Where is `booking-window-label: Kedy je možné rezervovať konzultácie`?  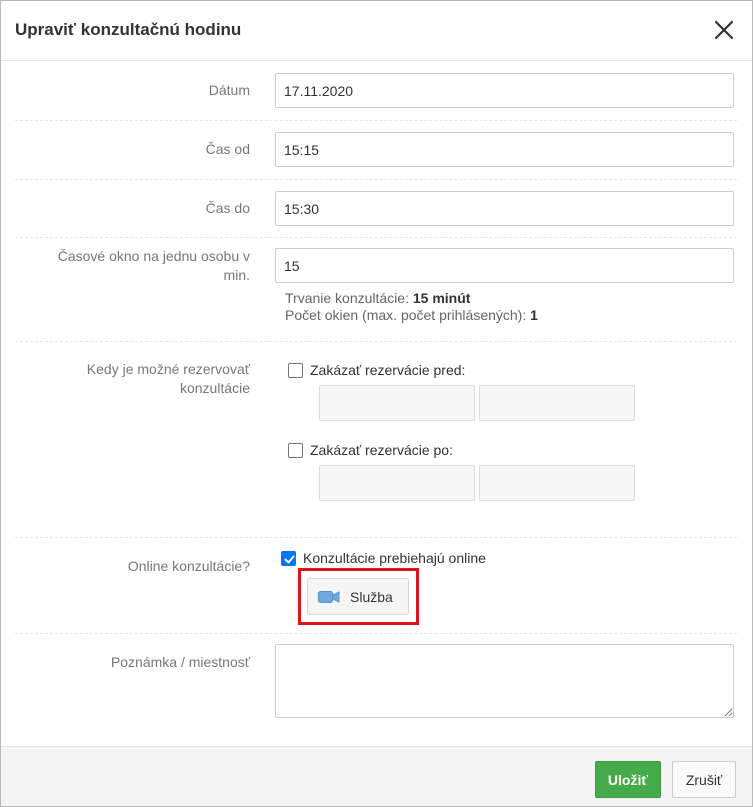 booking-window-label: Kedy je možné rezervovať konzultácie is located at coordinates (168, 379).